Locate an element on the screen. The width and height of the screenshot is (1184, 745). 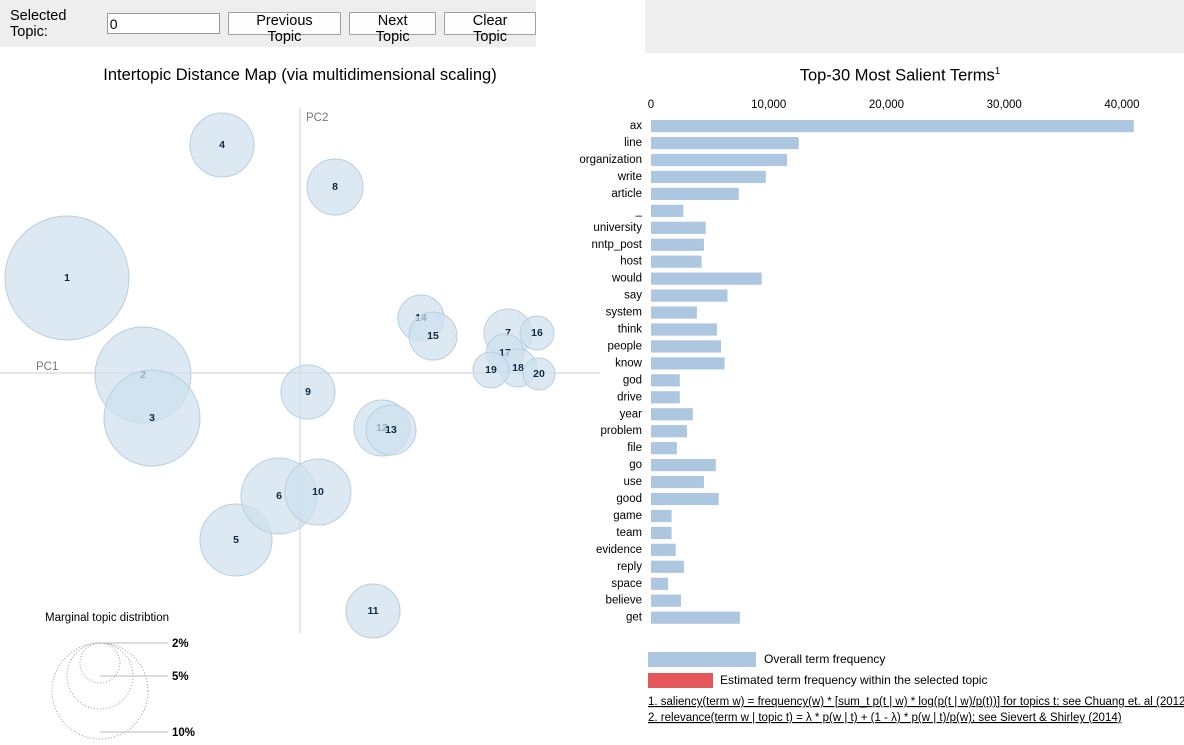
term-row: host is located at coordinates (661, 261).